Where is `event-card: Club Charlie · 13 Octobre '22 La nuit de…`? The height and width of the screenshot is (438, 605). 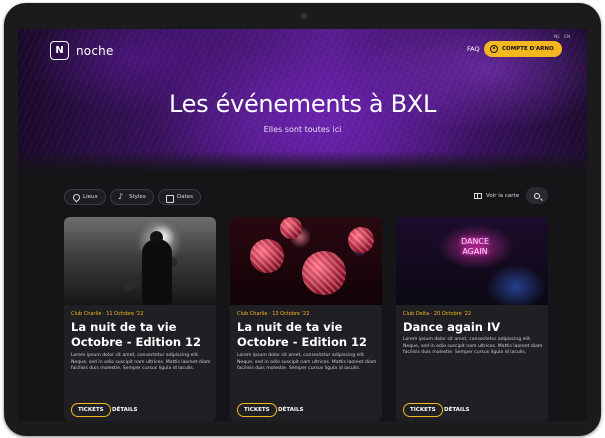
event-card: Club Charlie · 13 Octobre '22 La nuit de… is located at coordinates (306, 319).